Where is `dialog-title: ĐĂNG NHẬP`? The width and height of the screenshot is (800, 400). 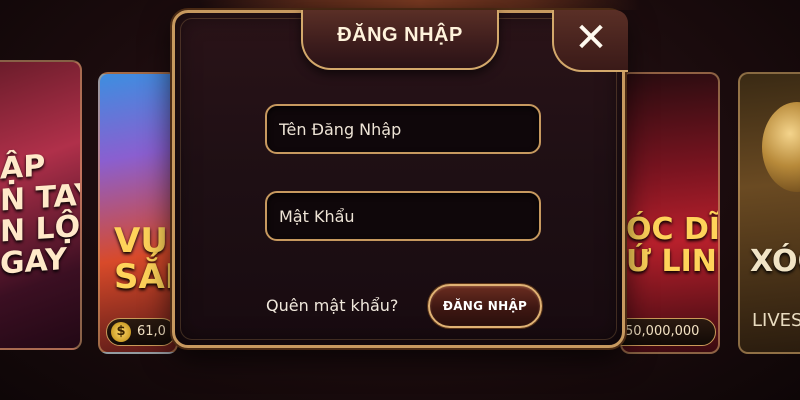 dialog-title: ĐĂNG NHẬP is located at coordinates (400, 35).